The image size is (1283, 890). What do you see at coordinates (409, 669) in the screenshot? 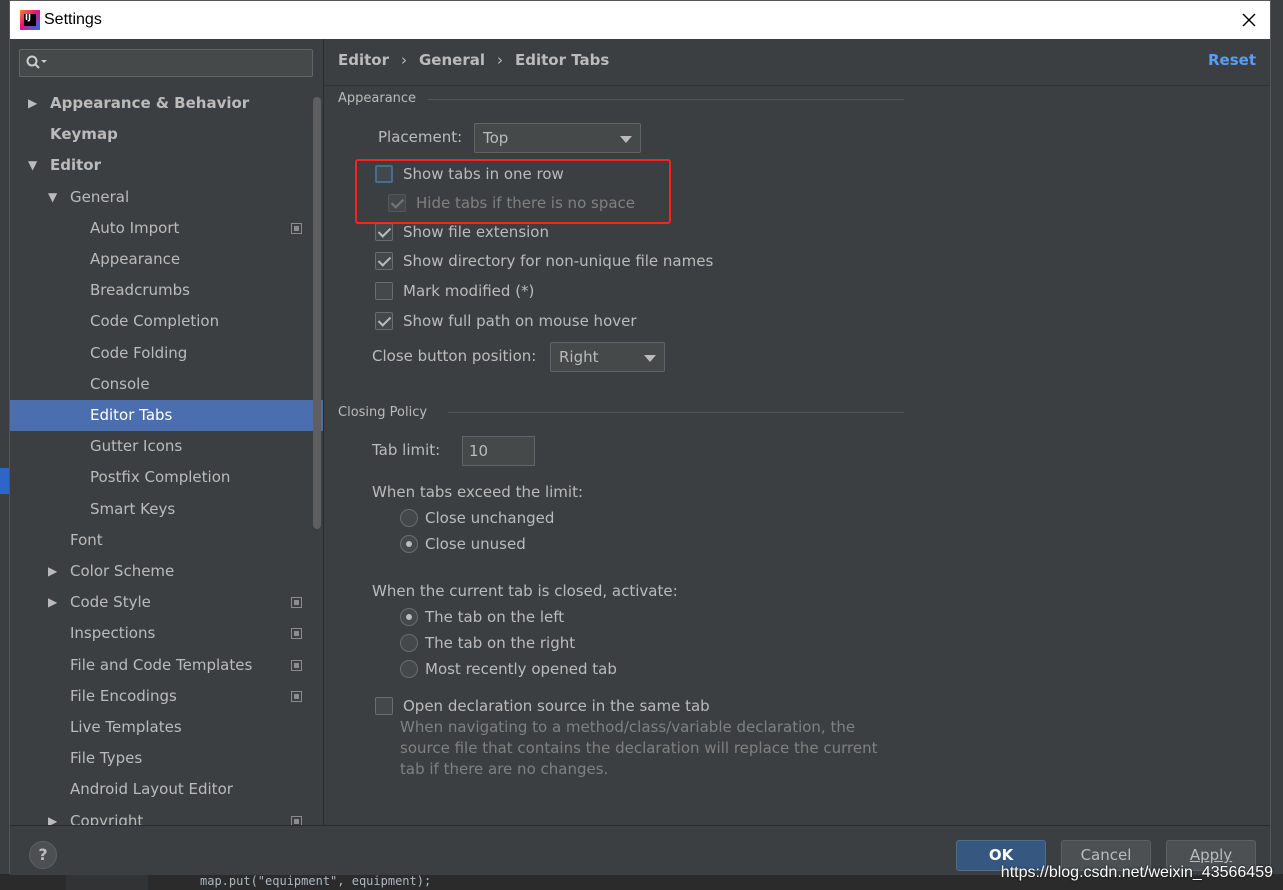
I see `most-recent-radio` at bounding box center [409, 669].